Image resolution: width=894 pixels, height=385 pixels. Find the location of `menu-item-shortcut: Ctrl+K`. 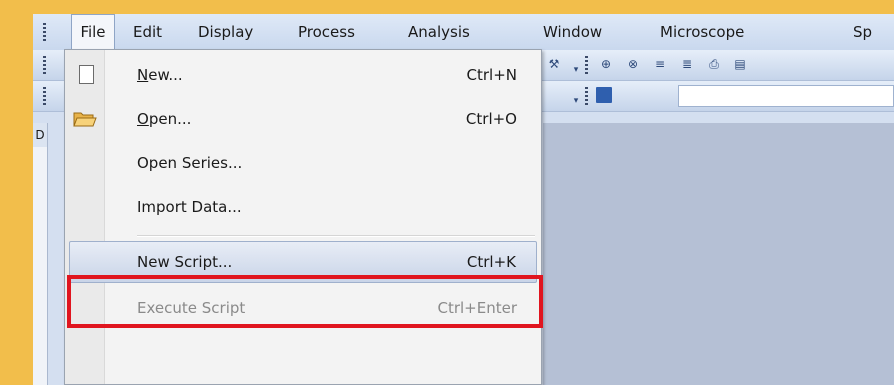

menu-item-shortcut: Ctrl+K is located at coordinates (491, 262).